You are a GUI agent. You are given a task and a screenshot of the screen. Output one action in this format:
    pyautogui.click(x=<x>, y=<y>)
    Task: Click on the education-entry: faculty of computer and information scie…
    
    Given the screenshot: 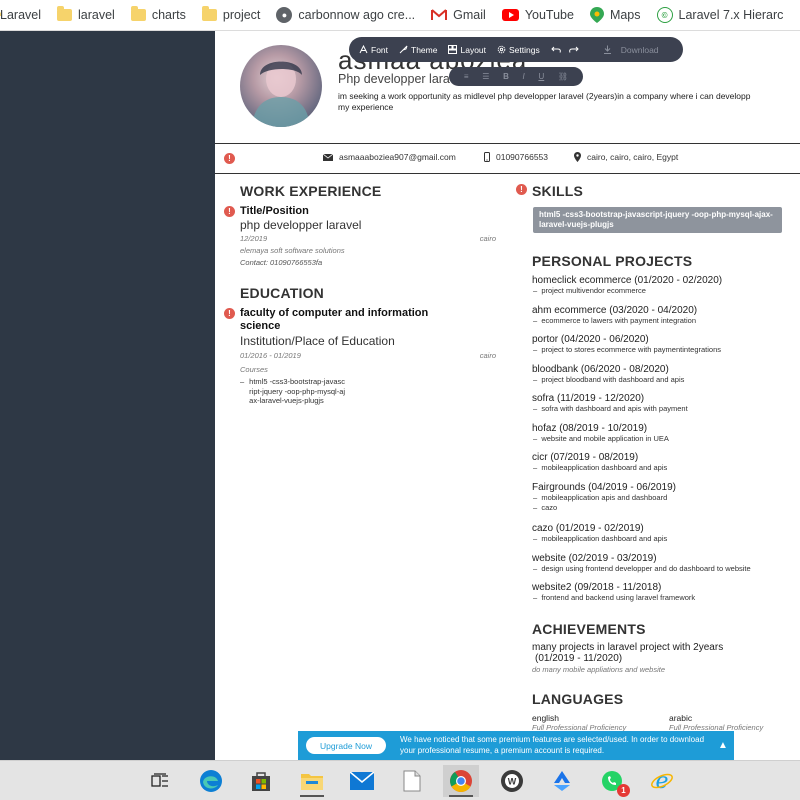 What is the action you would take?
    pyautogui.click(x=370, y=356)
    